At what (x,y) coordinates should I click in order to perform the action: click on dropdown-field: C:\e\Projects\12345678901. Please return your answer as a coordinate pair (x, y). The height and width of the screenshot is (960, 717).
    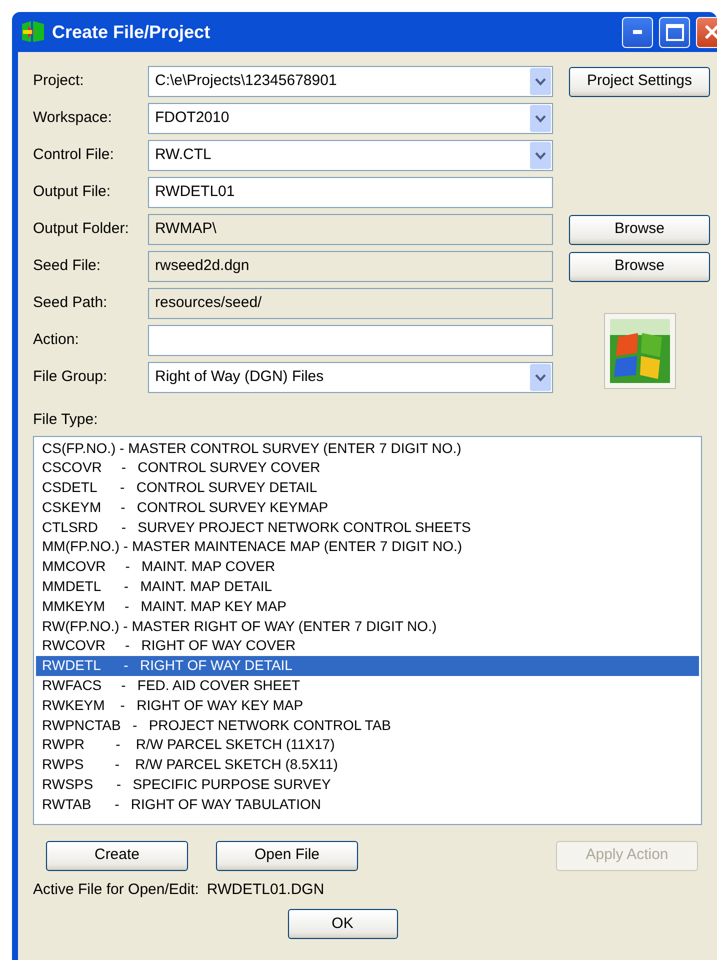
    Looking at the image, I should click on (350, 81).